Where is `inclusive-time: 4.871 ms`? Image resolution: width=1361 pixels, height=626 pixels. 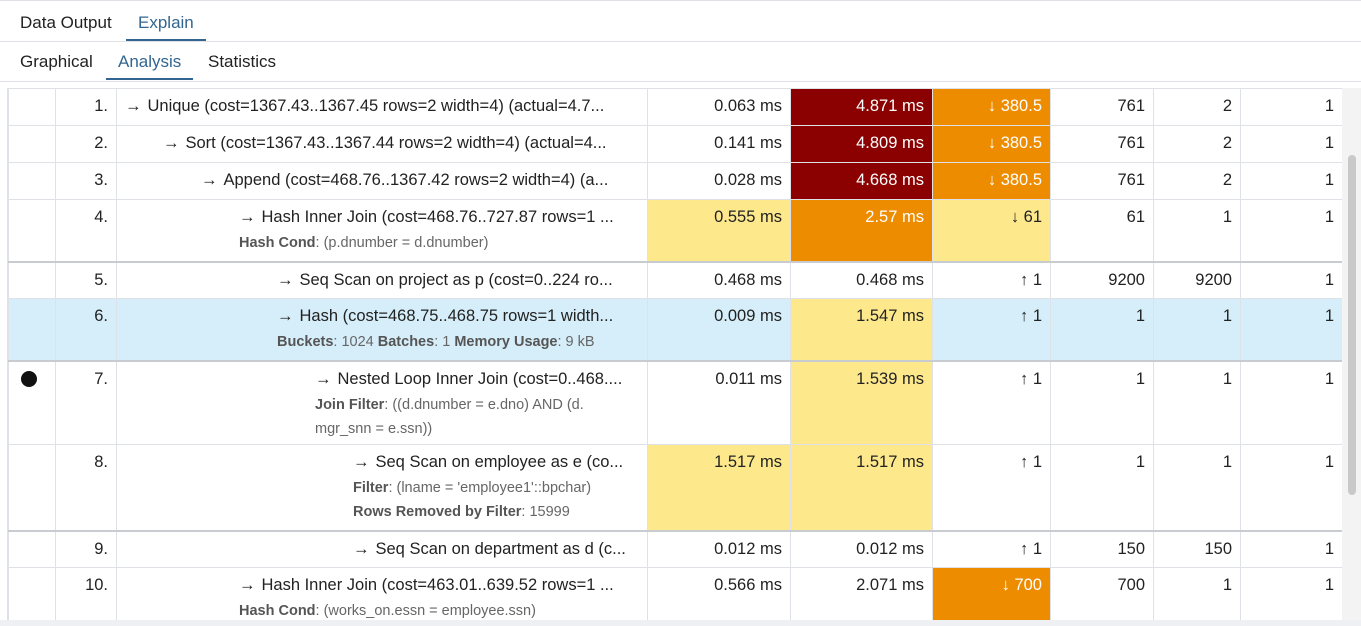
inclusive-time: 4.871 ms is located at coordinates (861, 107).